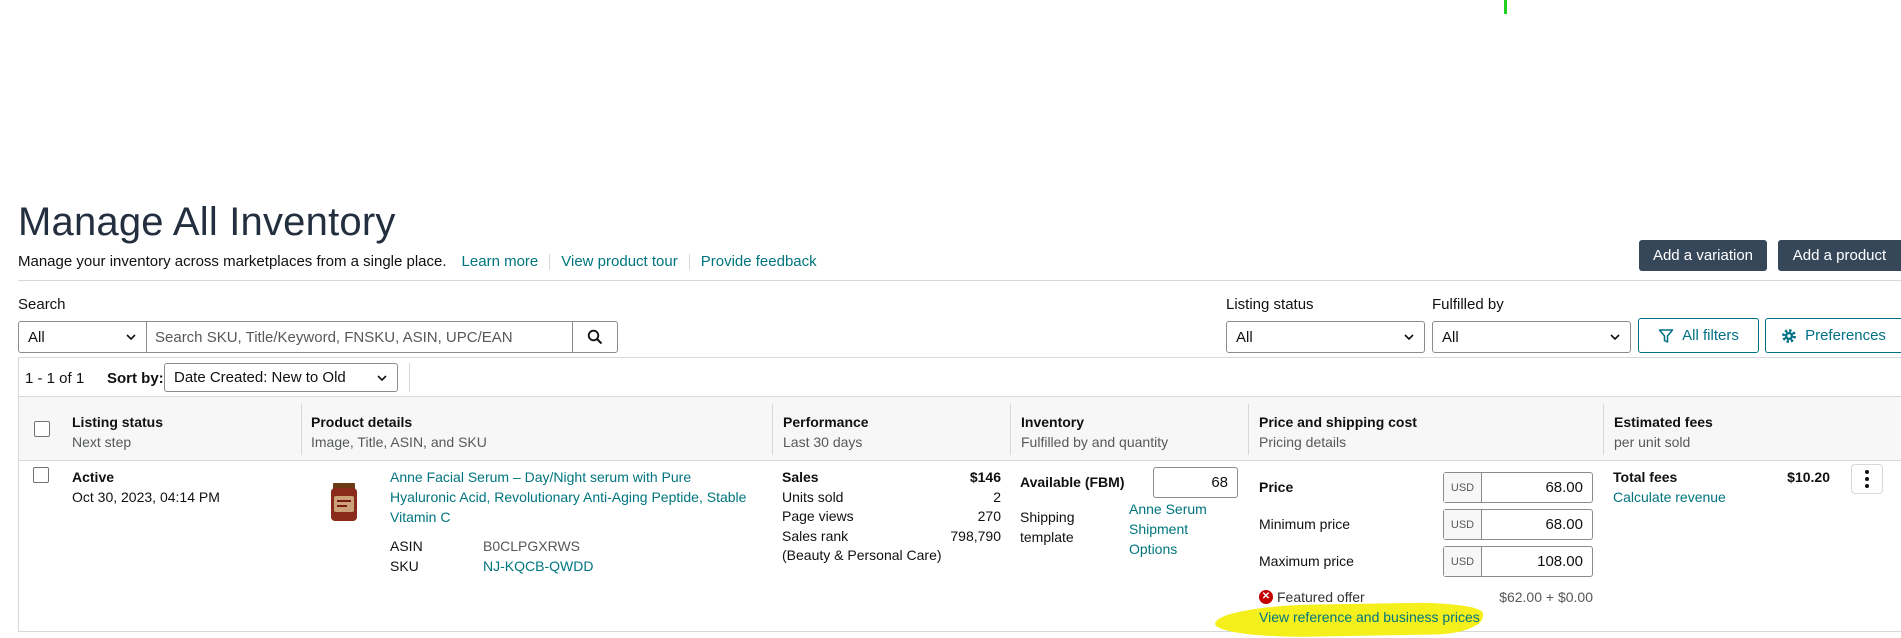 Image resolution: width=1901 pixels, height=638 pixels. Describe the element at coordinates (36, 337) in the screenshot. I see `search-scope-value: All` at that location.